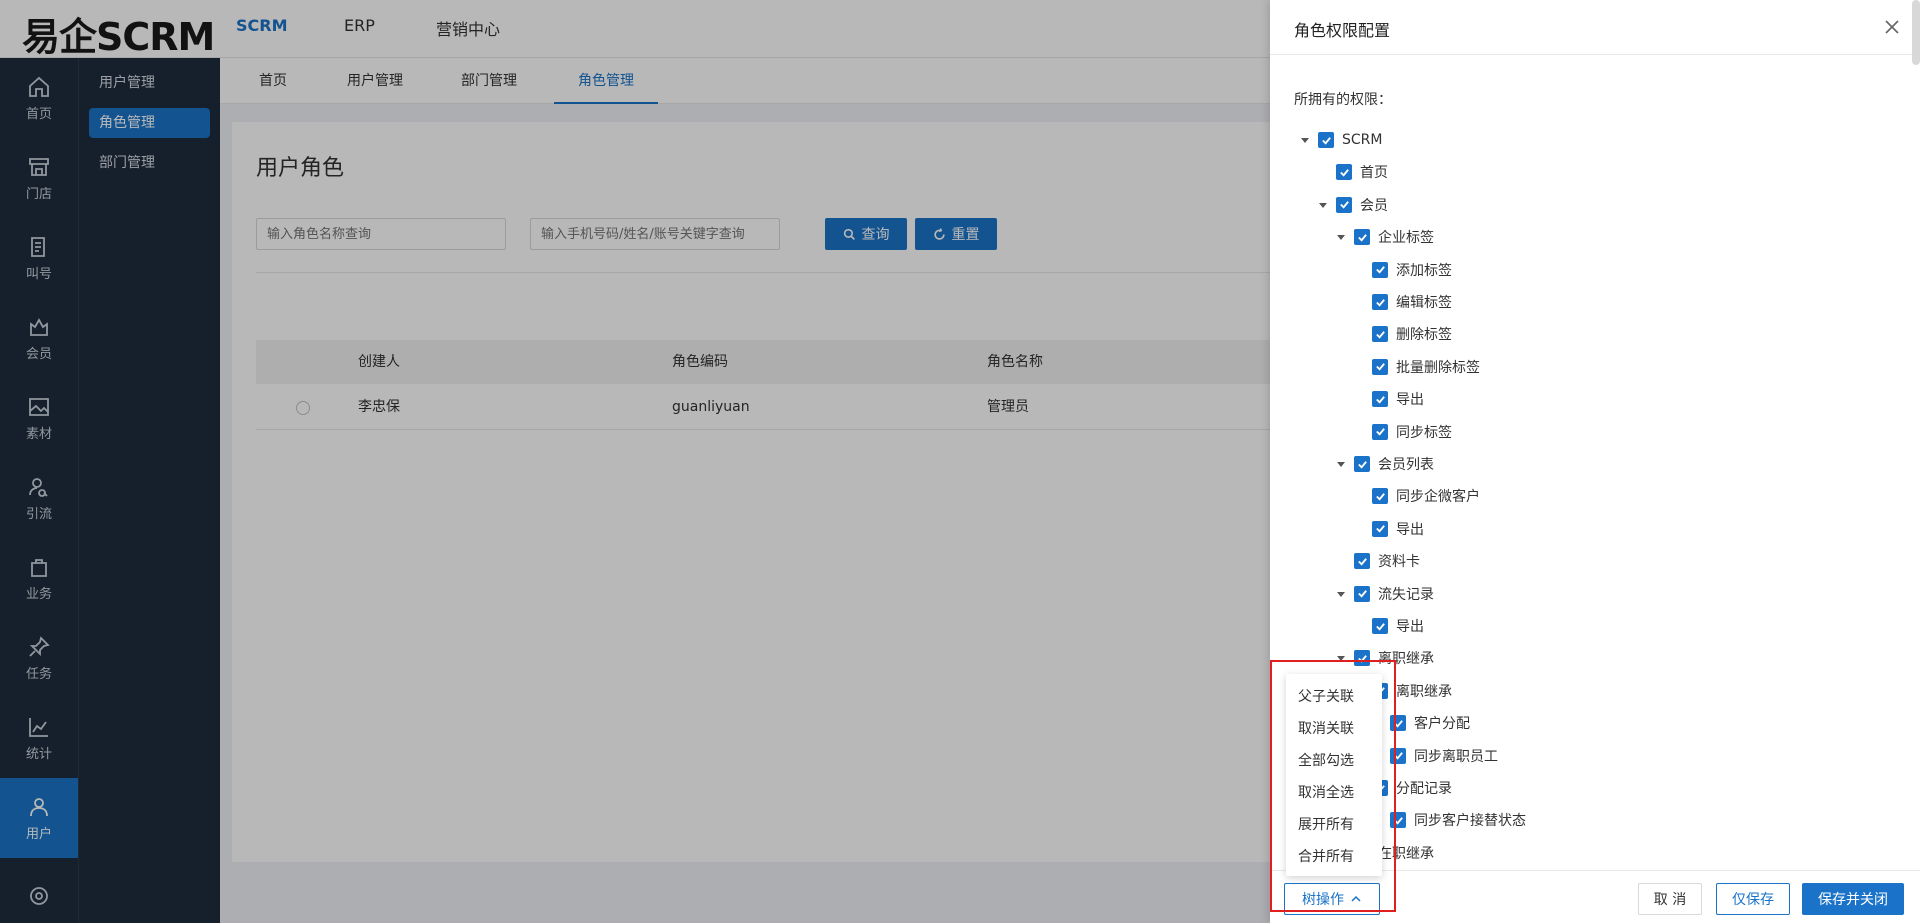 The image size is (1920, 923). What do you see at coordinates (1424, 691) in the screenshot?
I see `tree-node-label: 离职继承` at bounding box center [1424, 691].